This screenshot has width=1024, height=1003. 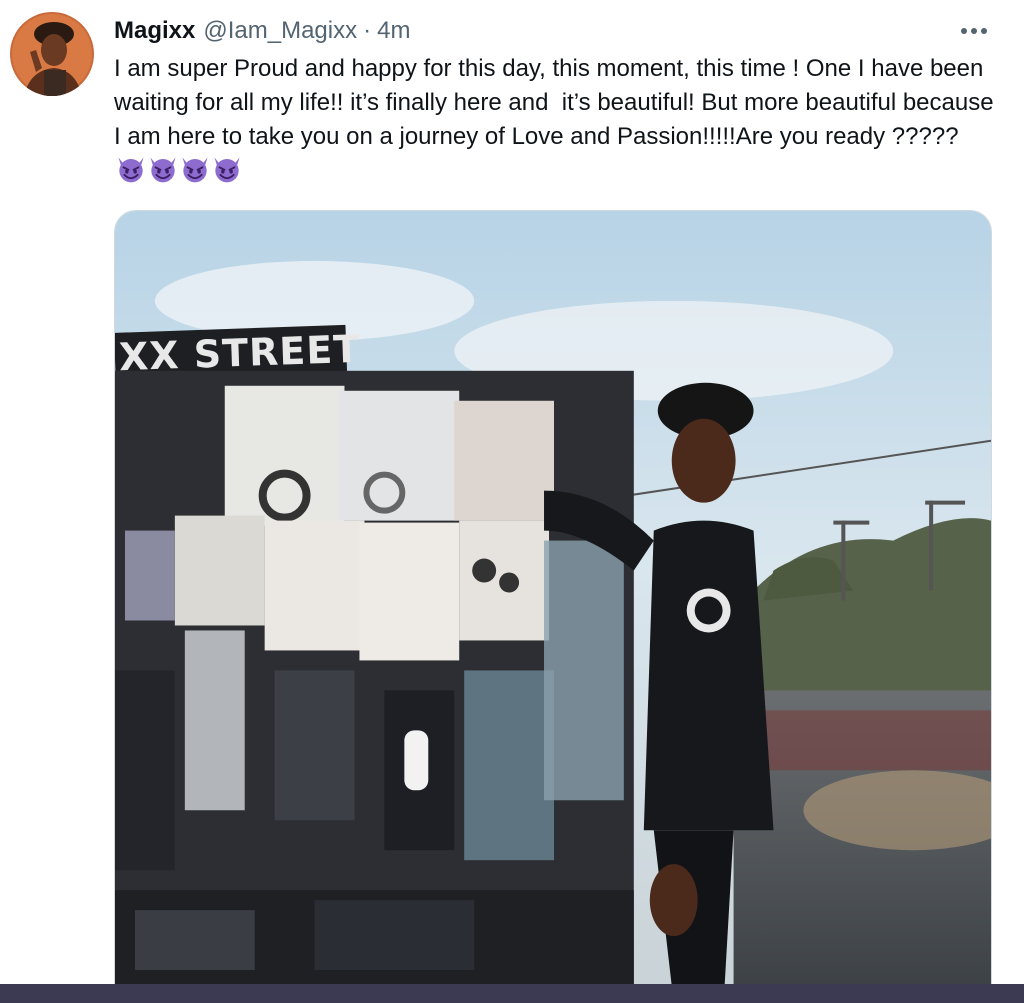 What do you see at coordinates (239, 353) in the screenshot?
I see `street-sign-text: XX STREET` at bounding box center [239, 353].